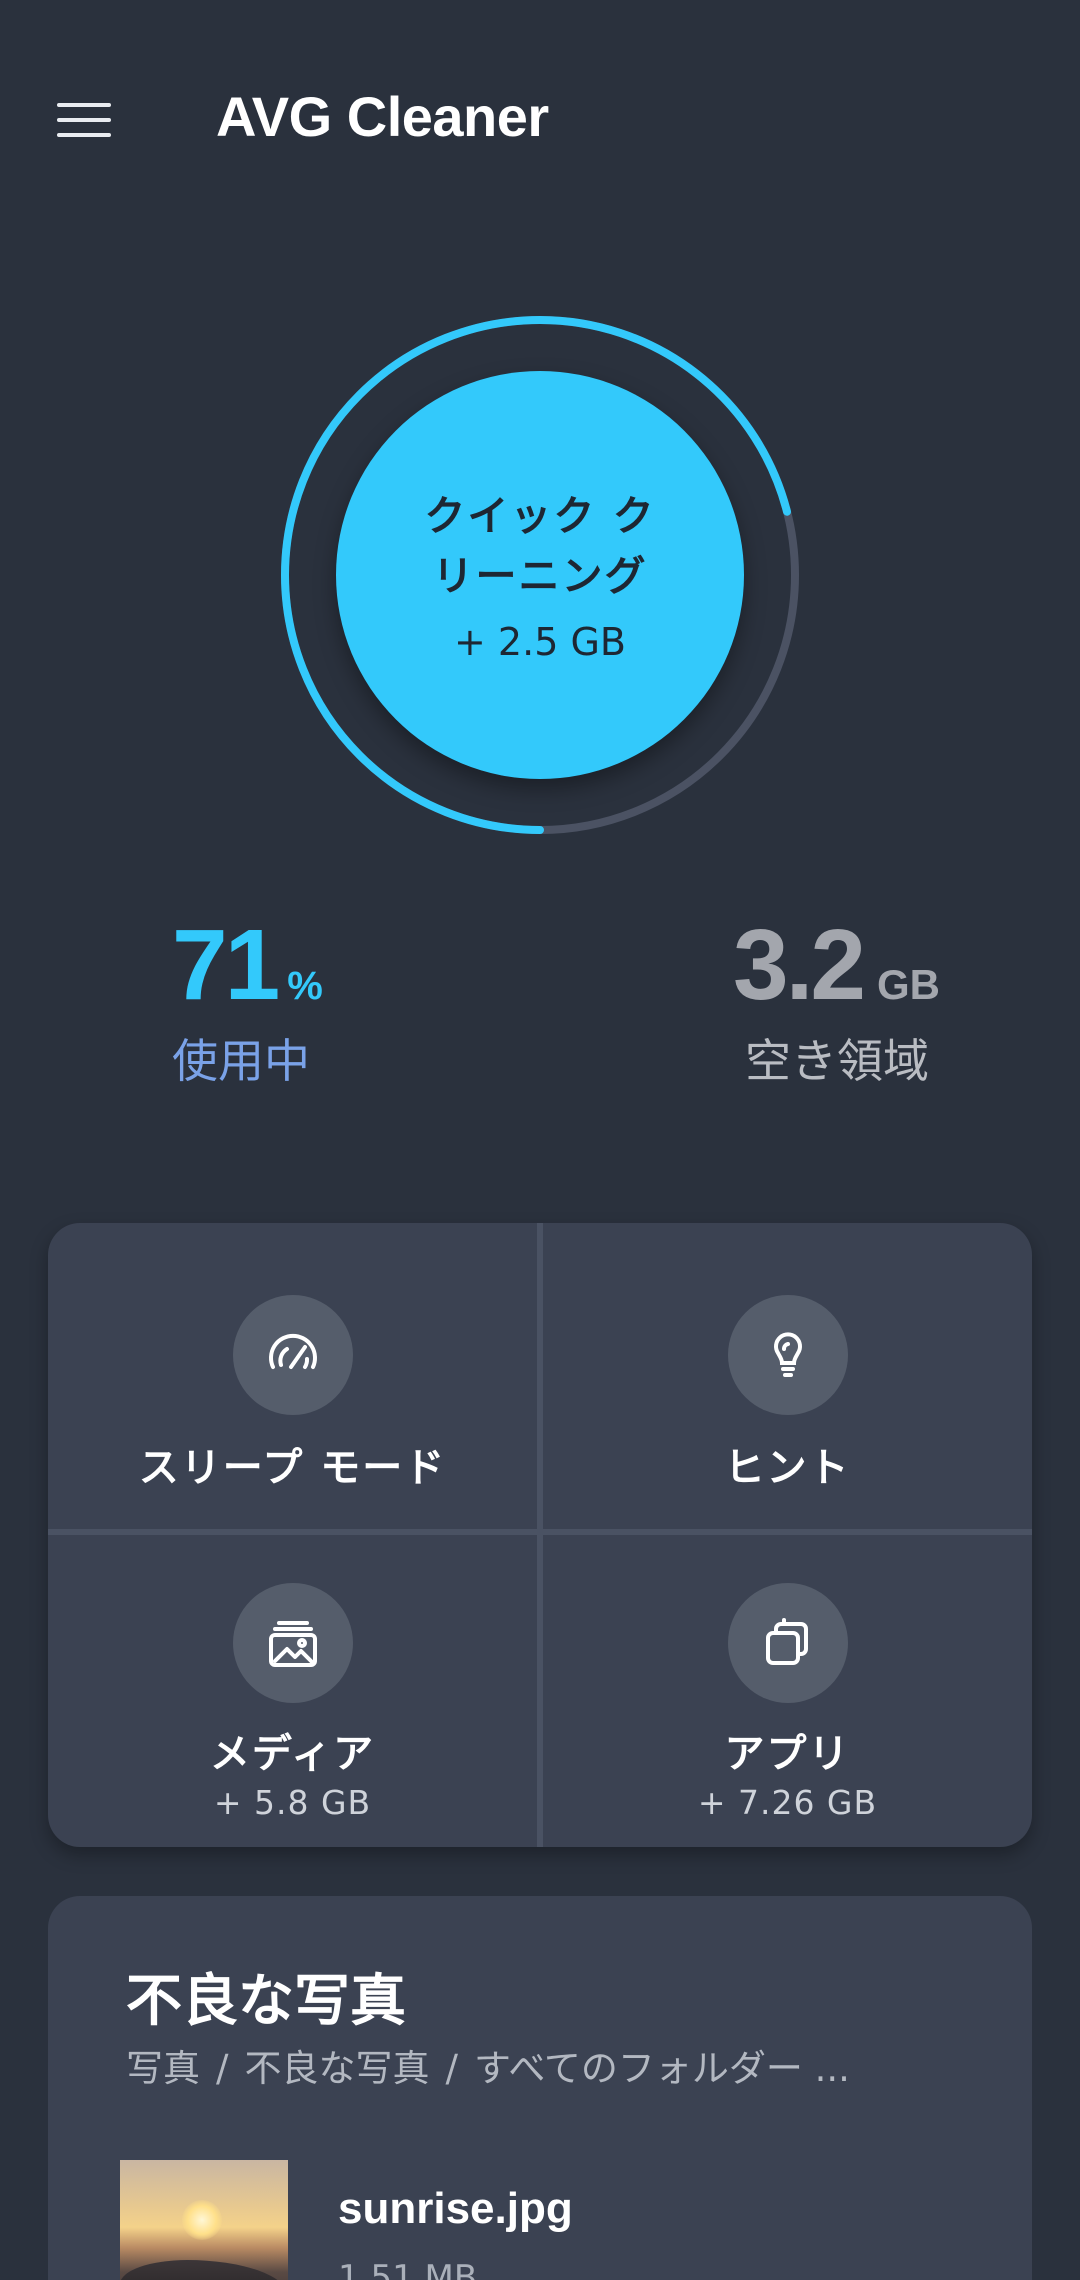  Describe the element at coordinates (799, 965) in the screenshot. I see `free-space-value: 3.2` at that location.